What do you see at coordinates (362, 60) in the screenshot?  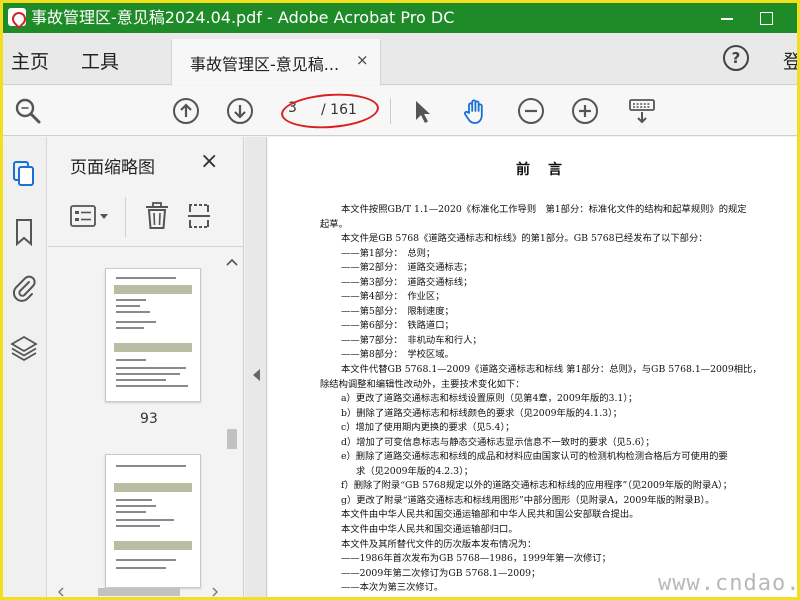 I see `close-tab-icon: ×` at bounding box center [362, 60].